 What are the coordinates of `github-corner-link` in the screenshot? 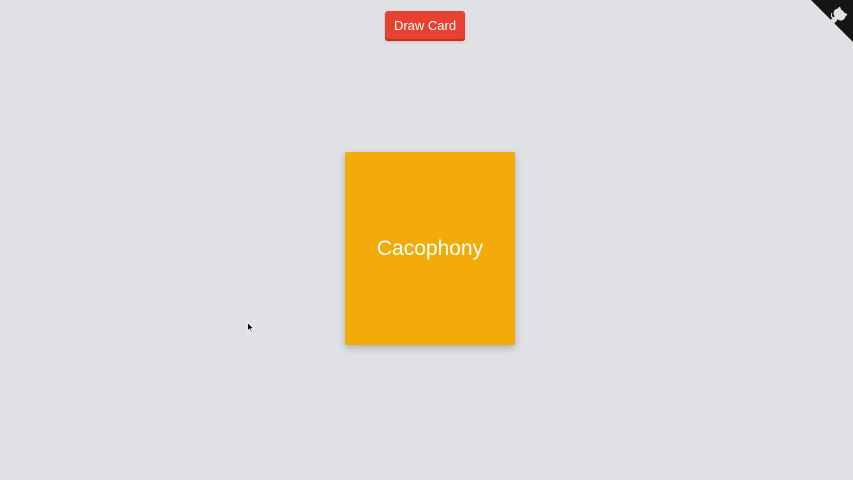 It's located at (832, 21).